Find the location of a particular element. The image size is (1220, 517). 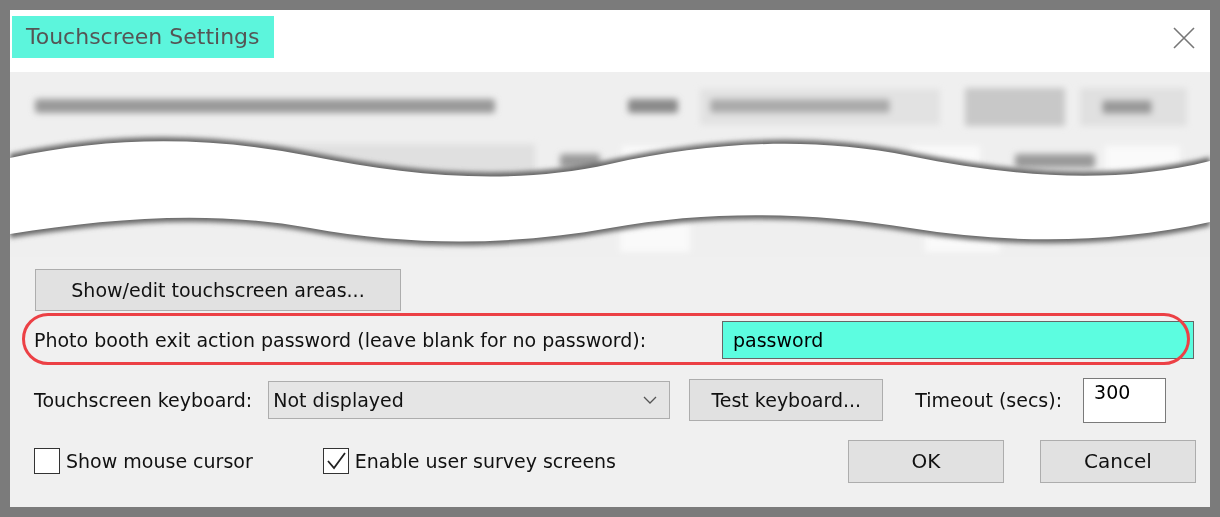

dialog-button: Cancel is located at coordinates (1118, 461).